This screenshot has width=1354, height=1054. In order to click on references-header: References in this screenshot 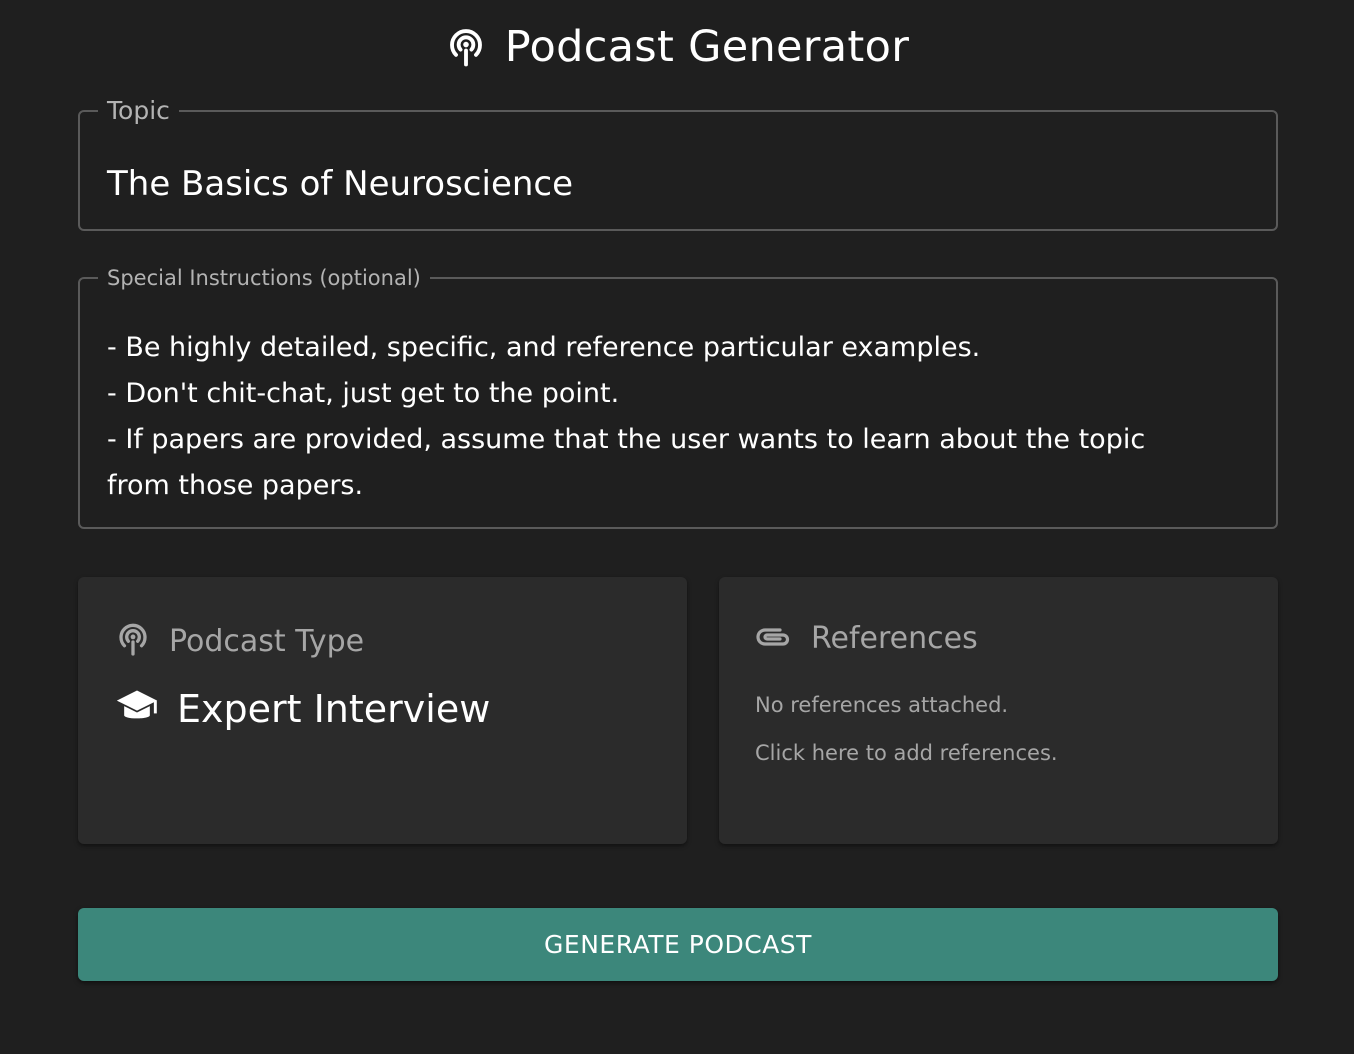, I will do `click(866, 638)`.